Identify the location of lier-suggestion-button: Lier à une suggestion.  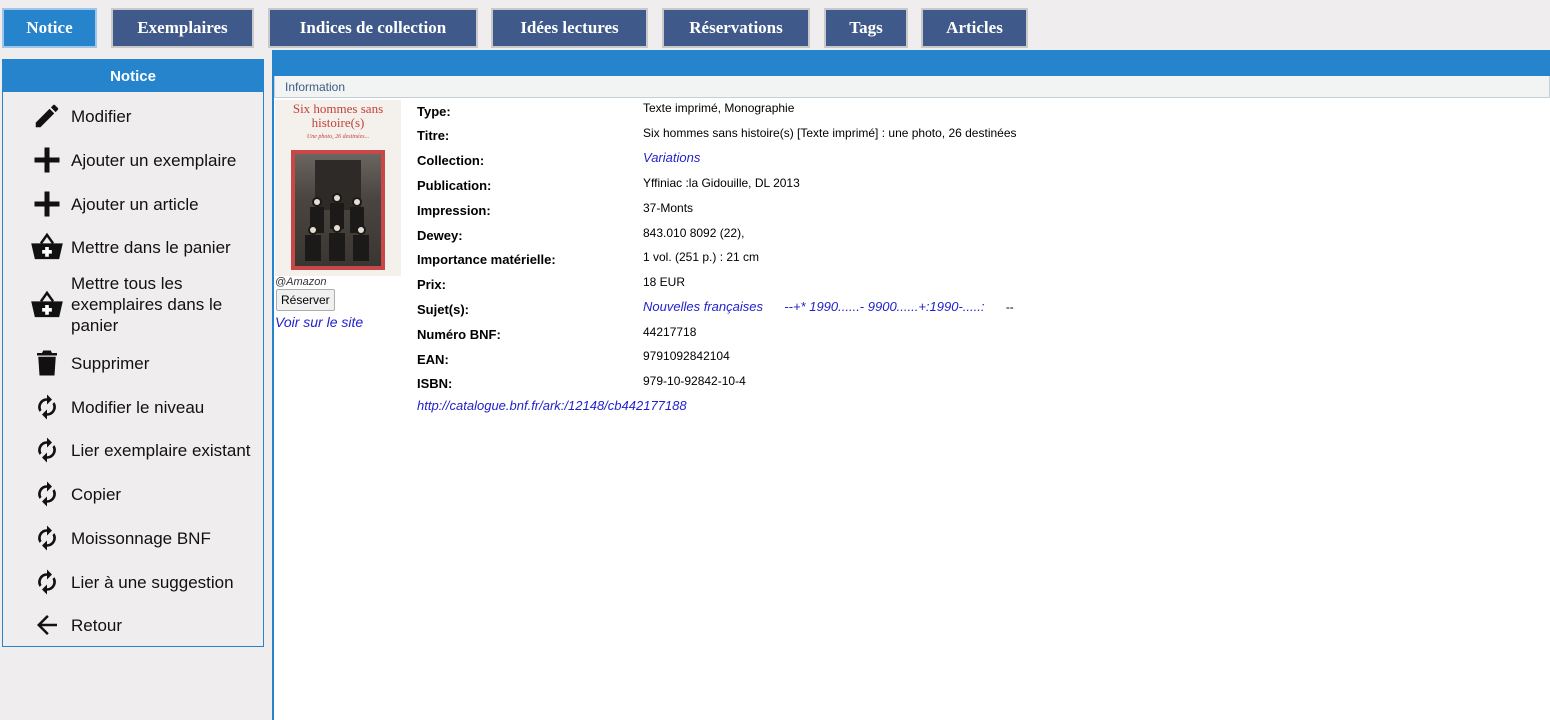
(133, 582).